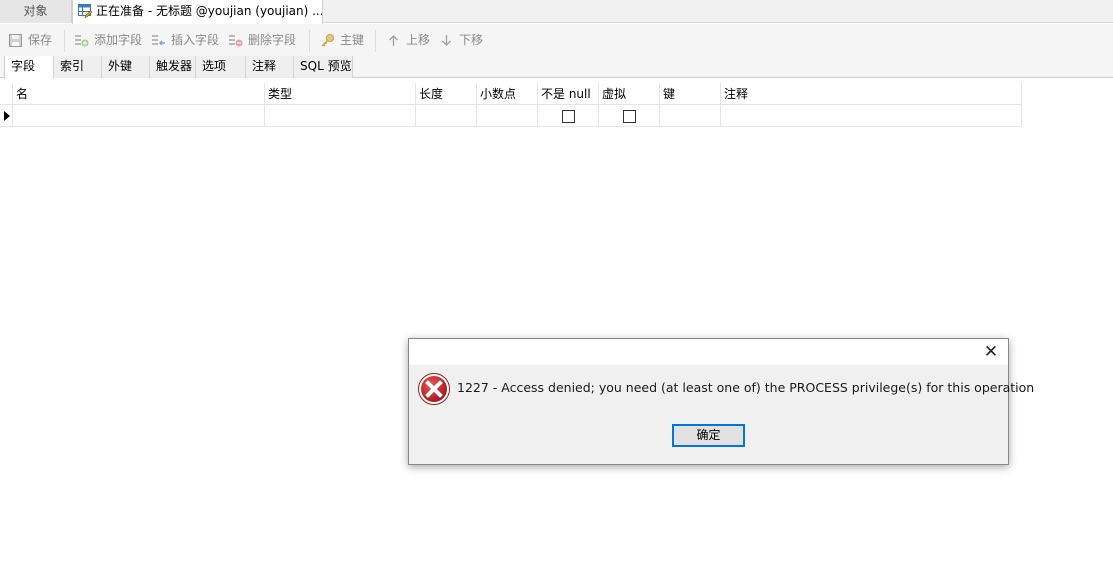  Describe the element at coordinates (29, 67) in the screenshot. I see `tab-fields: 字段` at that location.